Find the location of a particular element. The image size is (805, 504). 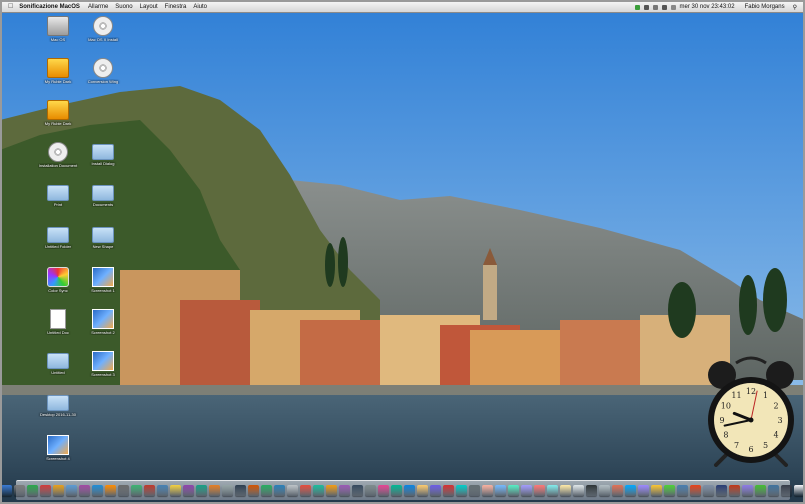

desktop-icon-folder: Documents is located at coordinates (103, 195).